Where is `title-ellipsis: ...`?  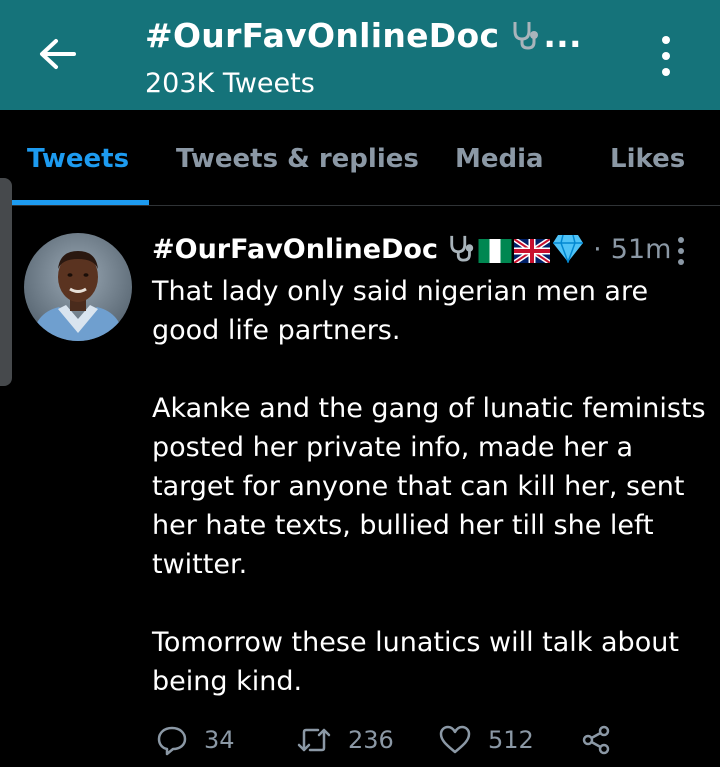
title-ellipsis: ... is located at coordinates (562, 35).